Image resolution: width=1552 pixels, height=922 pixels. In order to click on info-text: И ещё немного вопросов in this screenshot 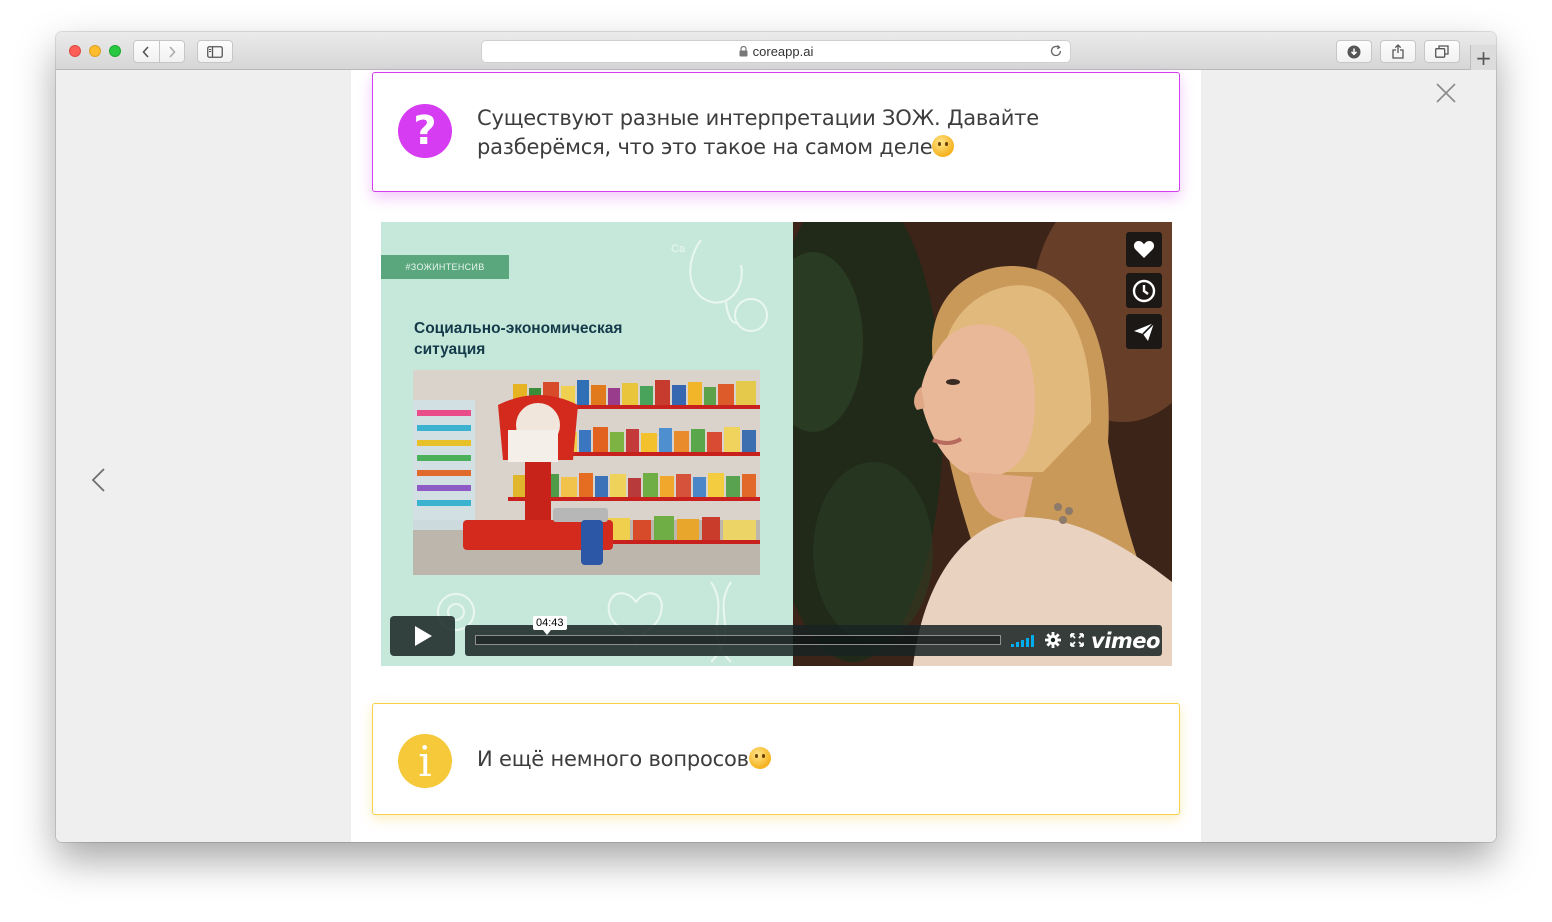, I will do `click(613, 759)`.